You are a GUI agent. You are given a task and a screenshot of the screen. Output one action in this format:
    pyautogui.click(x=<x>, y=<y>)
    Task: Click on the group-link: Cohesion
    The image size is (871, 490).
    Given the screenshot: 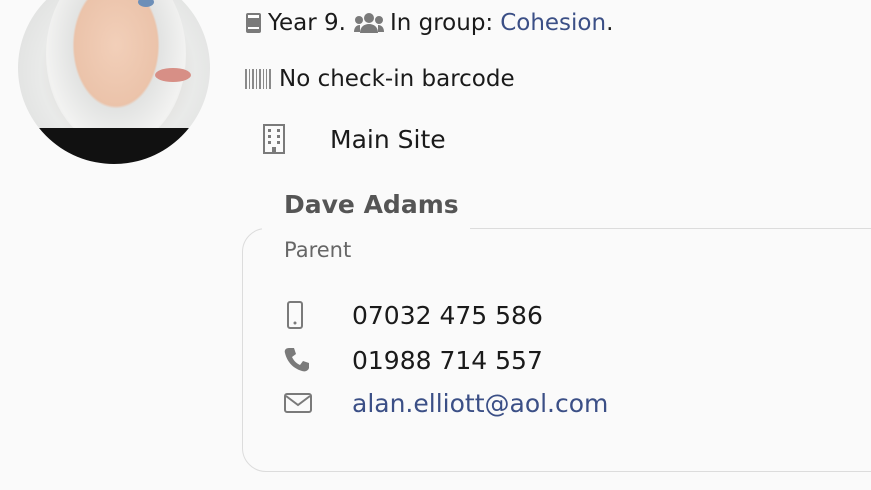 What is the action you would take?
    pyautogui.click(x=553, y=23)
    